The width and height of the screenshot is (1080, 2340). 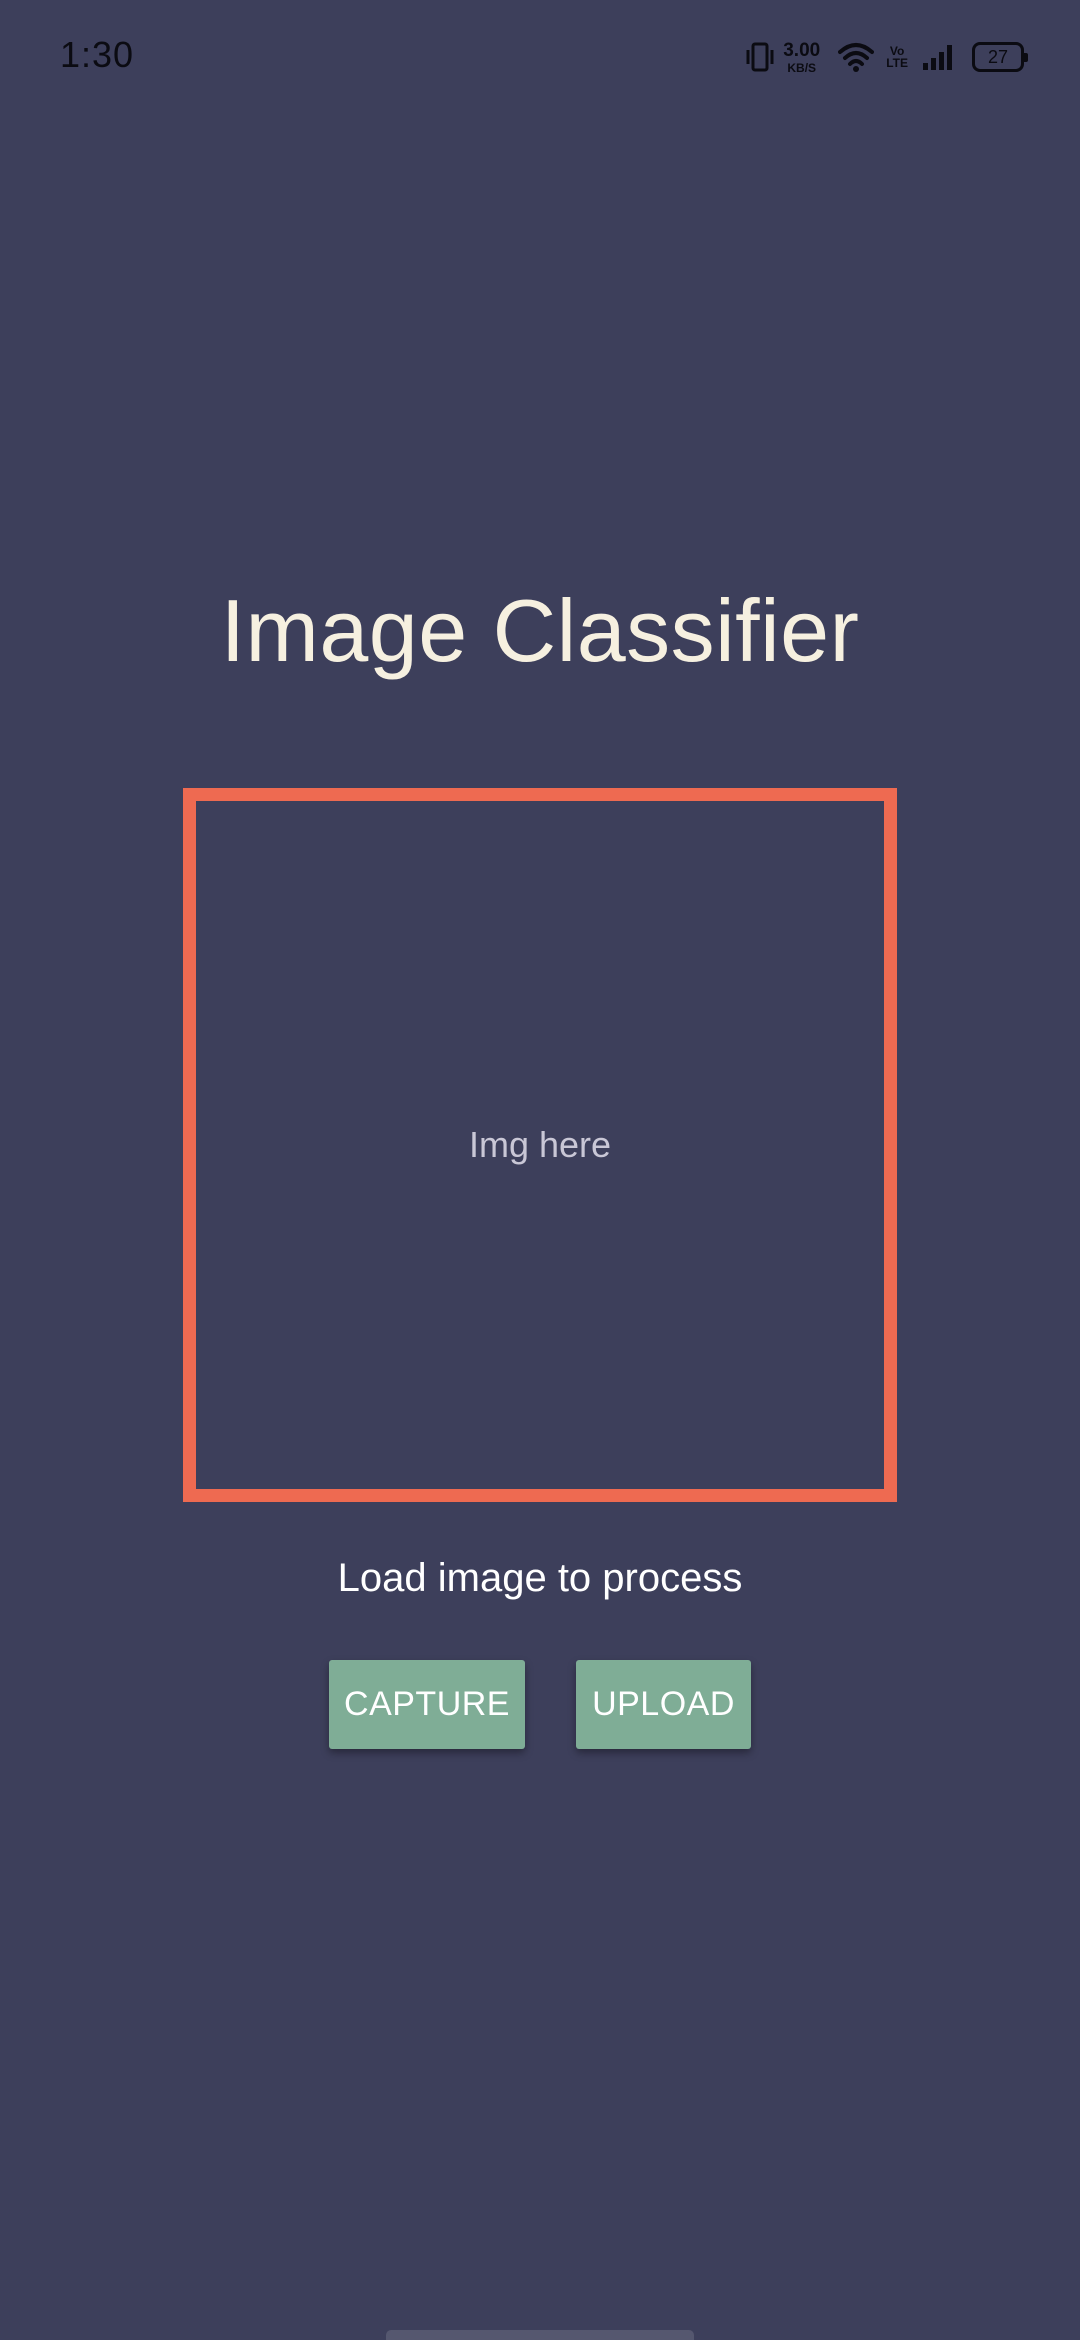 I want to click on battery-level: 27, so click(x=998, y=56).